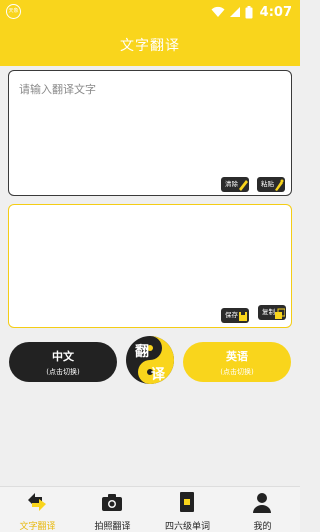  I want to click on save-button: 保存, so click(235, 315).